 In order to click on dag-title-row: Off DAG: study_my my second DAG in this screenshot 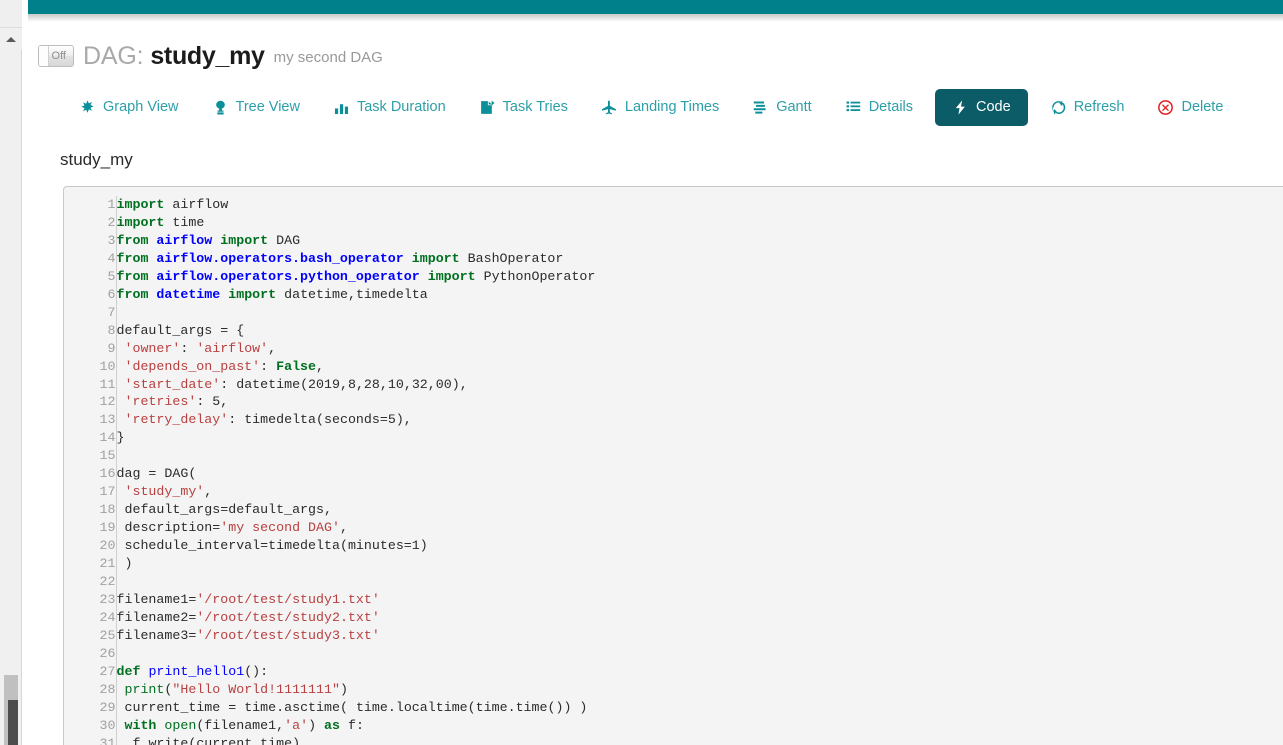, I will do `click(653, 46)`.